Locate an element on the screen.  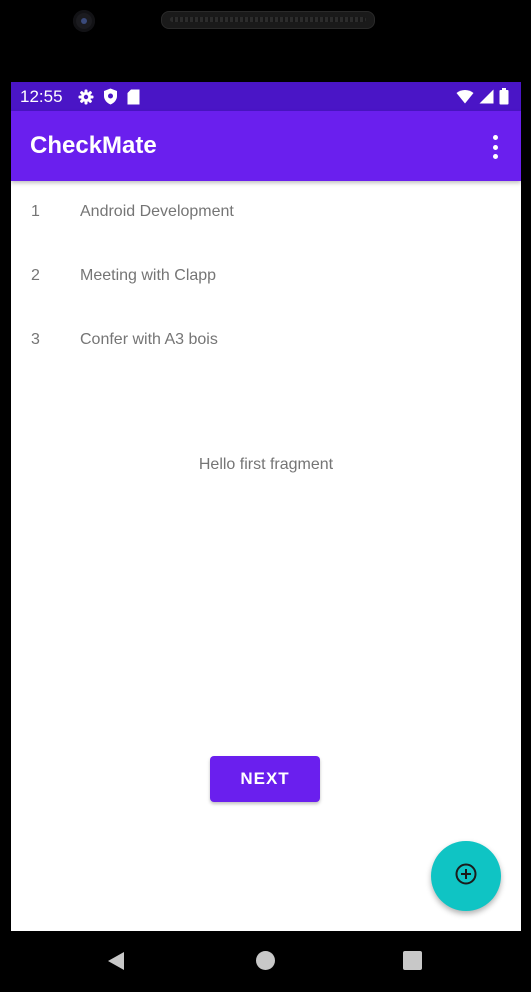
more-vert-icon is located at coordinates (495, 147).